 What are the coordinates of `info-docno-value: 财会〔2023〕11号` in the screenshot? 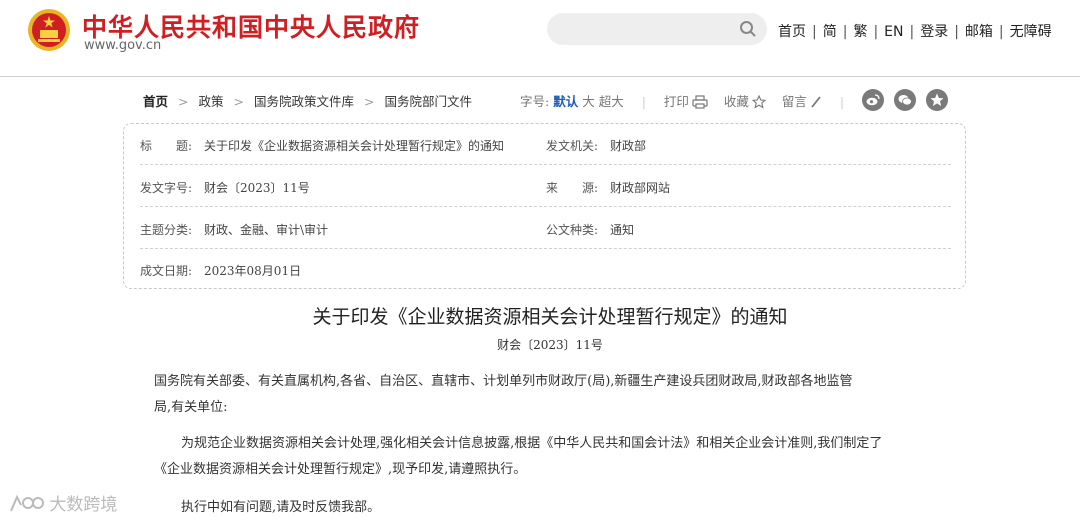 It's located at (257, 188).